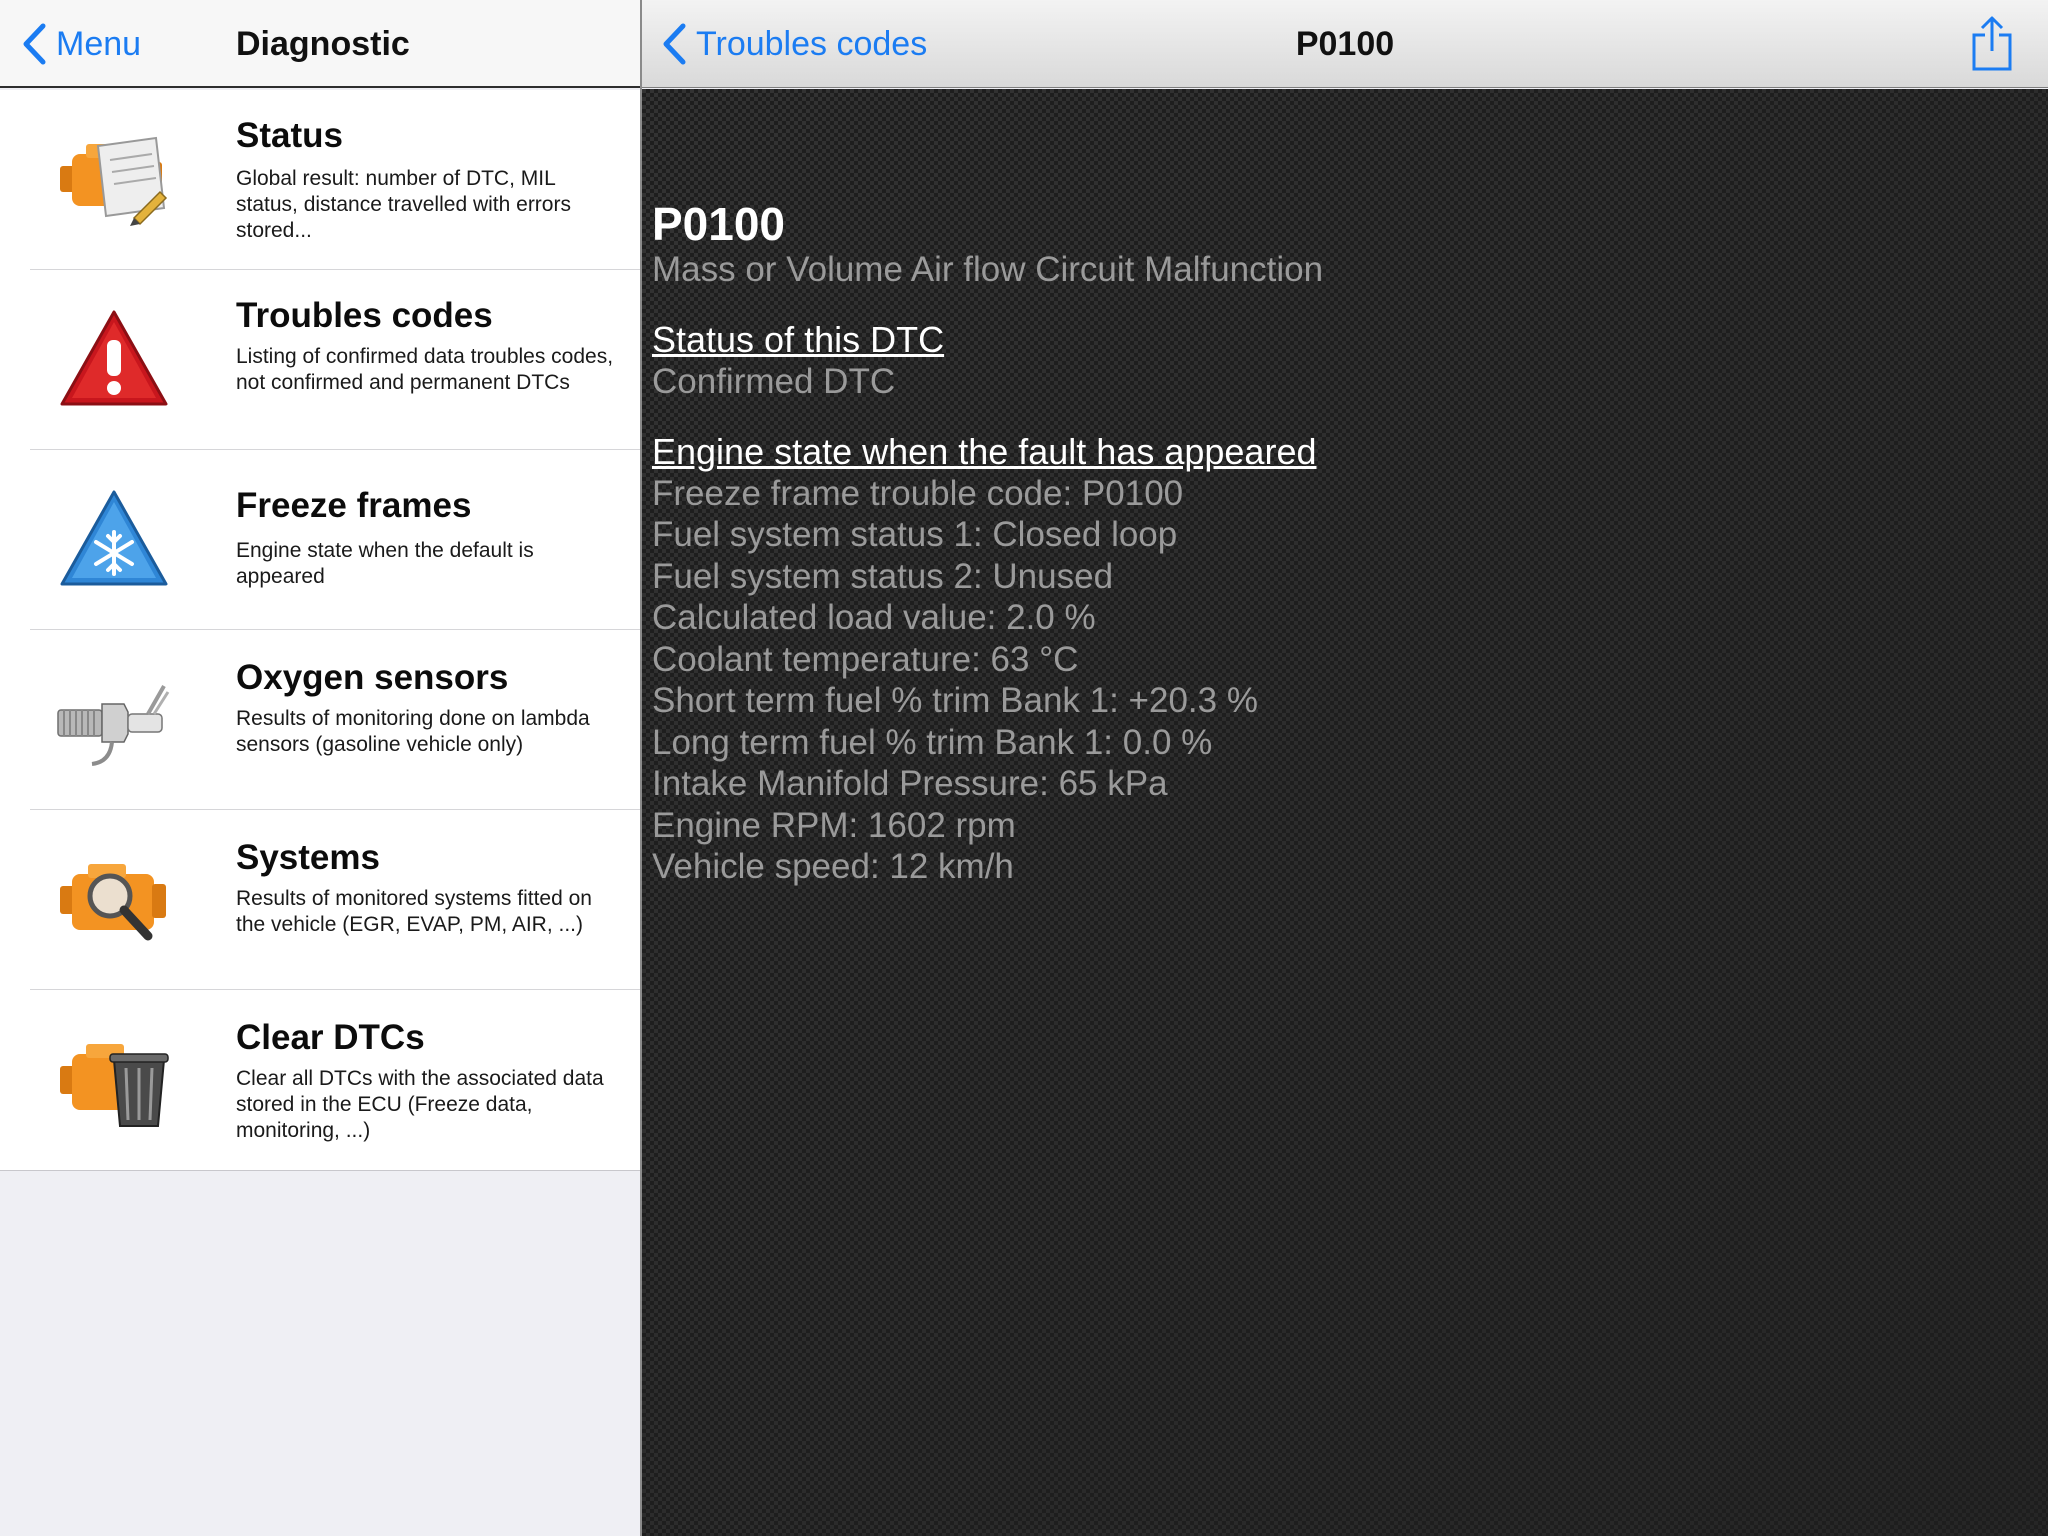  I want to click on menu-item-title: Clear DTCs, so click(330, 1037).